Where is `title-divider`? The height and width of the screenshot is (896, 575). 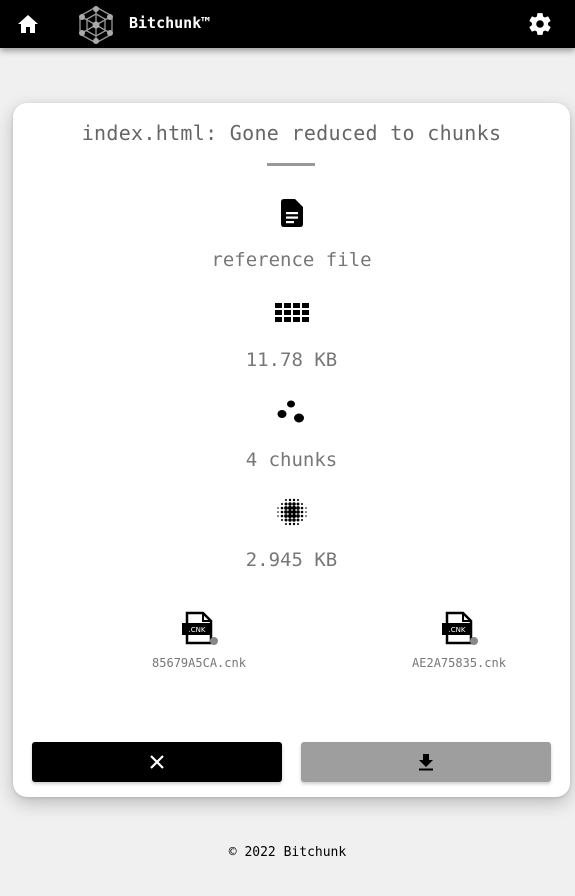 title-divider is located at coordinates (291, 164).